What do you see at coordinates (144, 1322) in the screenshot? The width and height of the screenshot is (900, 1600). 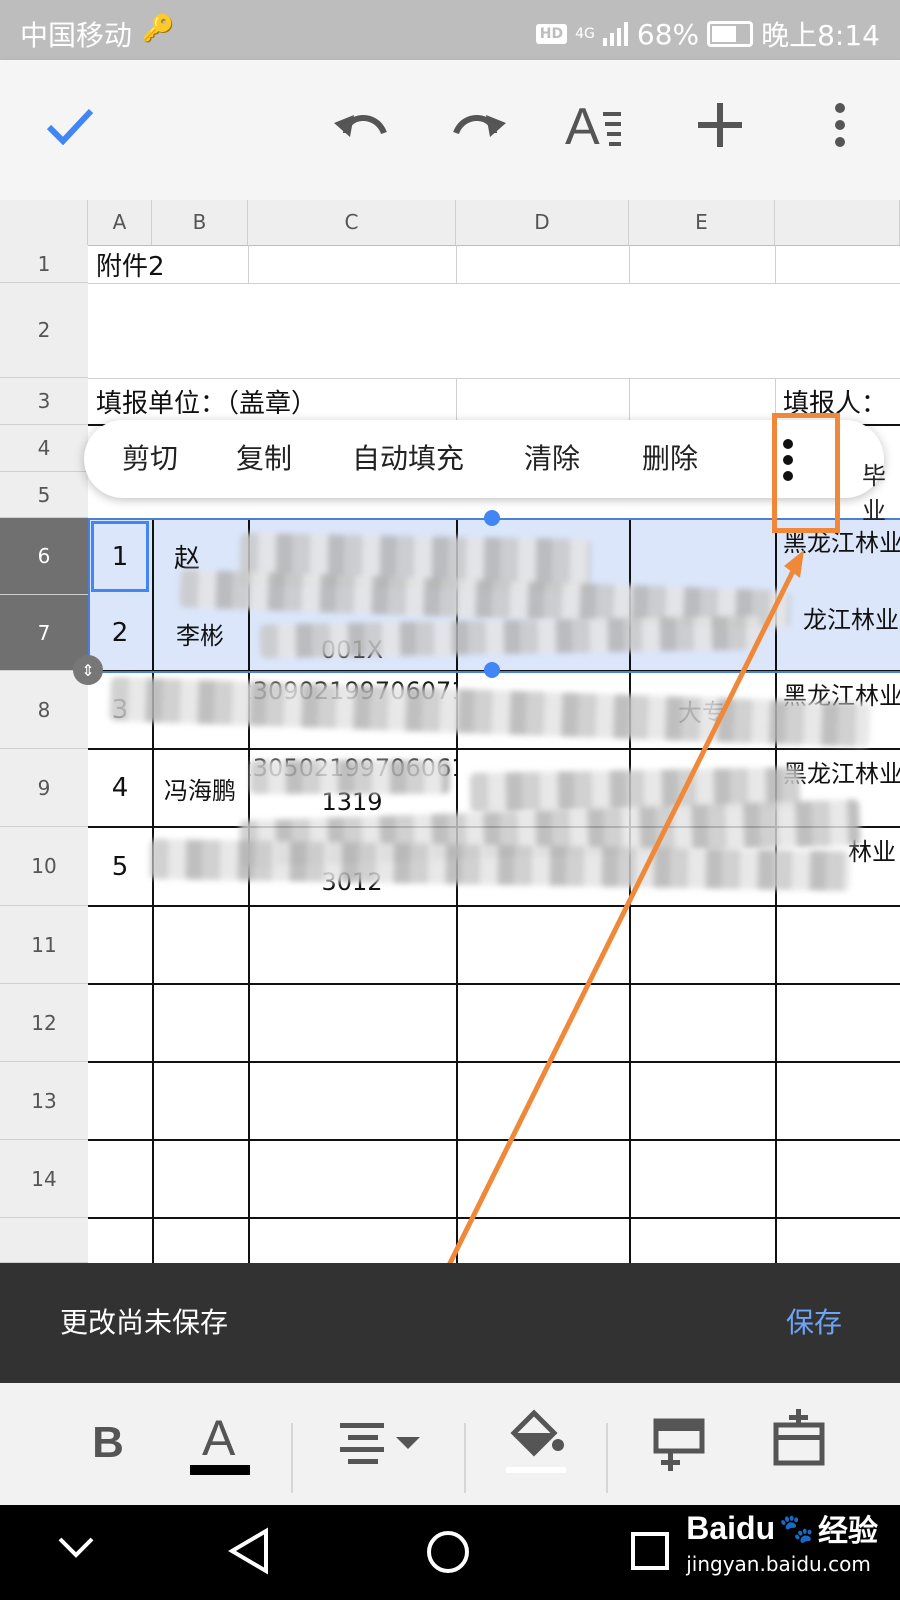 I see `snackbar-message: 更改尚未保存` at bounding box center [144, 1322].